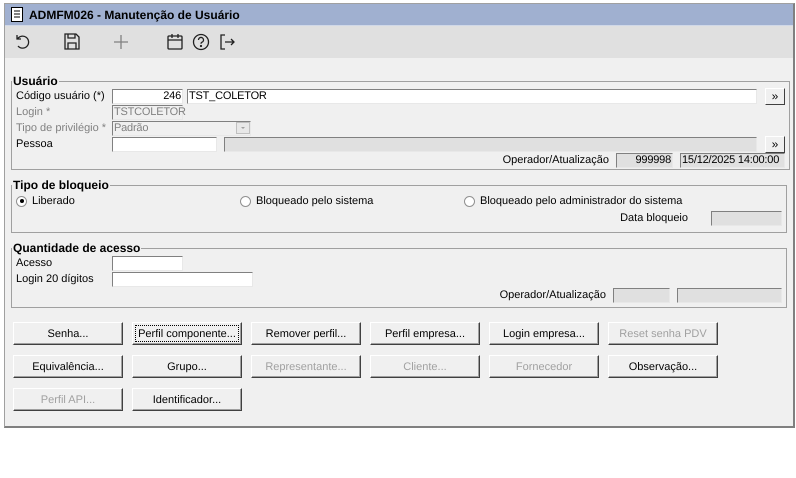 Image resolution: width=796 pixels, height=478 pixels. I want to click on field-label: Código usuário (*), so click(61, 96).